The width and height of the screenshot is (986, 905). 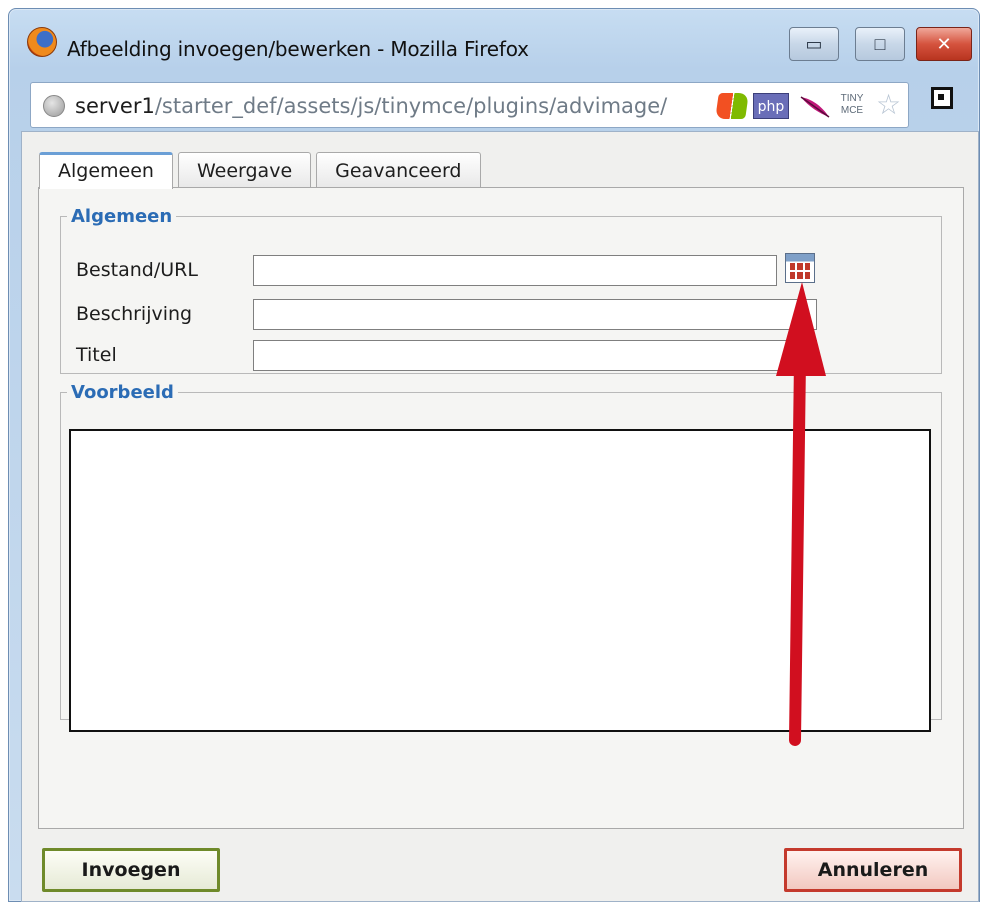 What do you see at coordinates (122, 216) in the screenshot?
I see `general-legend: Algemeen` at bounding box center [122, 216].